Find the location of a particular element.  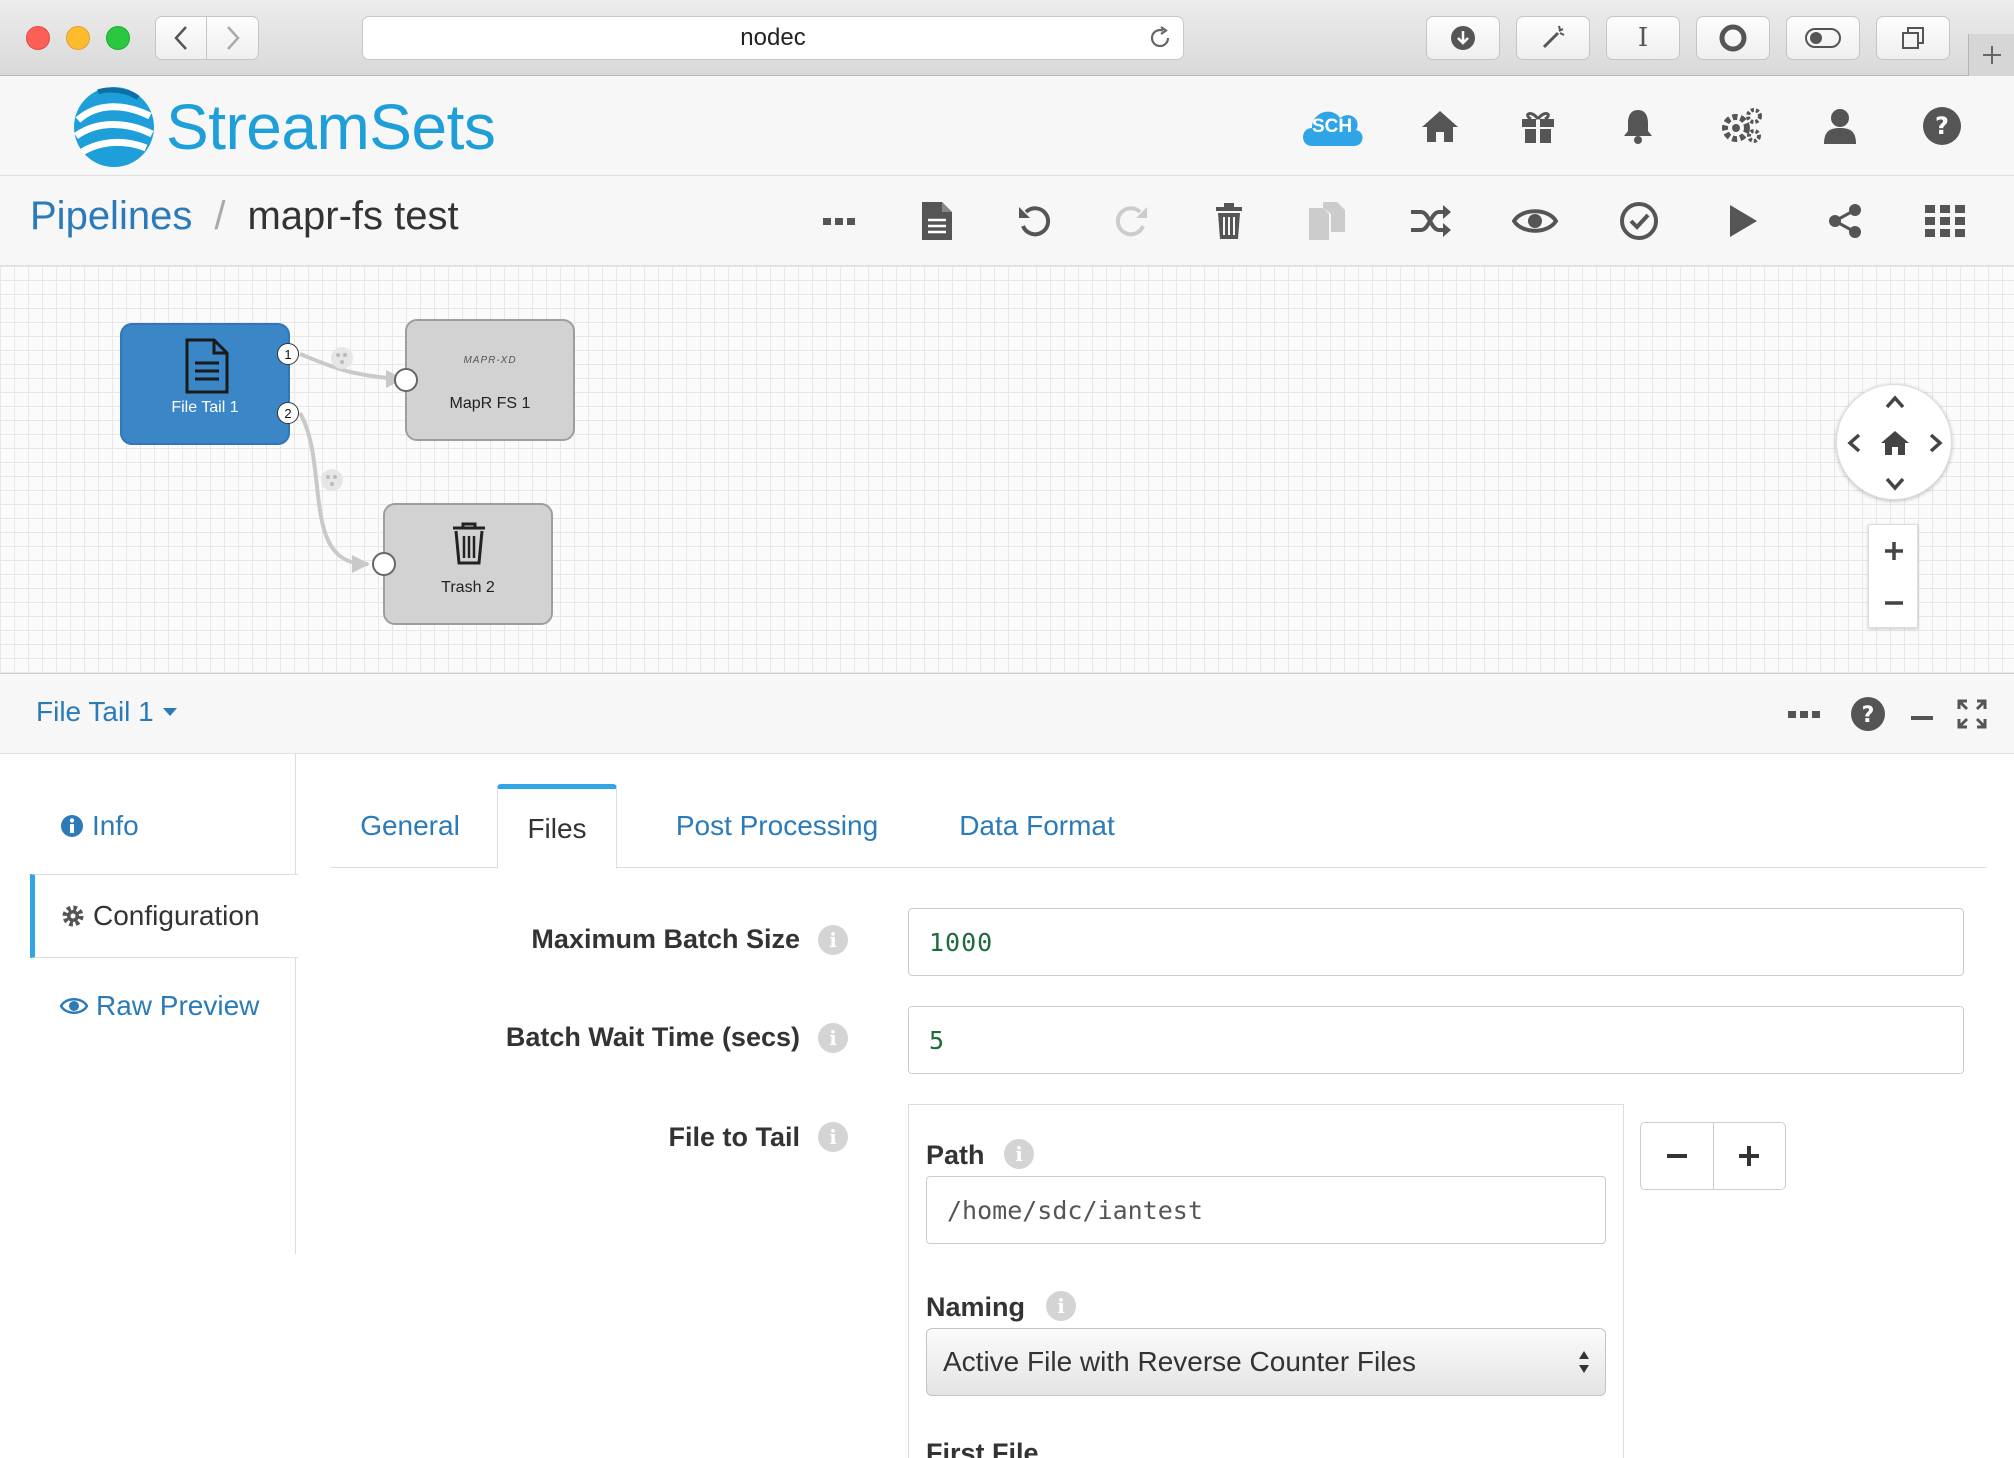

tab-data-format: Data Format is located at coordinates (1037, 826).